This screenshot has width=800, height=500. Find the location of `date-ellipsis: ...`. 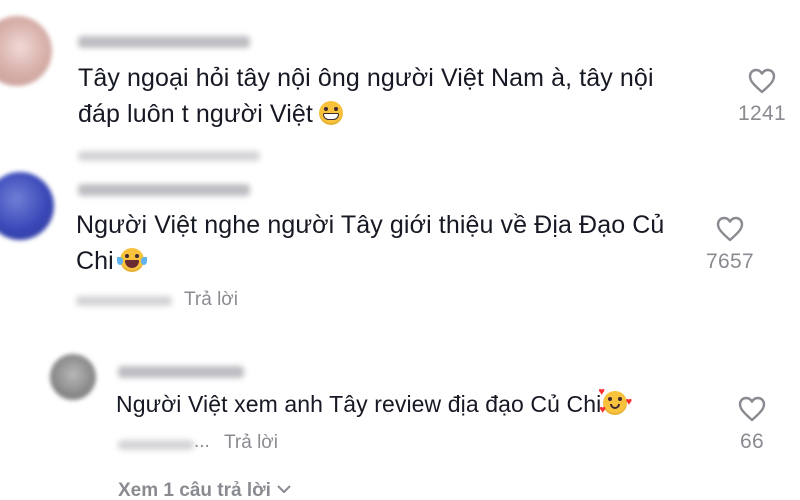

date-ellipsis: ... is located at coordinates (202, 441).